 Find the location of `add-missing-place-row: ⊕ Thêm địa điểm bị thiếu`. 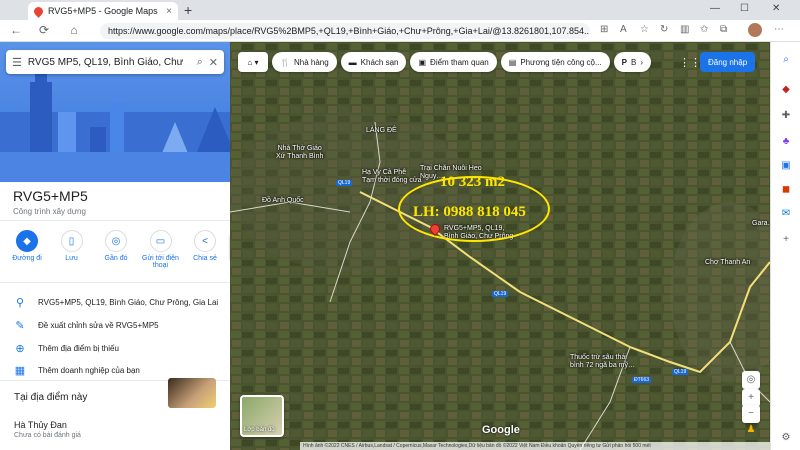

add-missing-place-row: ⊕ Thêm địa điểm bị thiếu is located at coordinates (66, 348).